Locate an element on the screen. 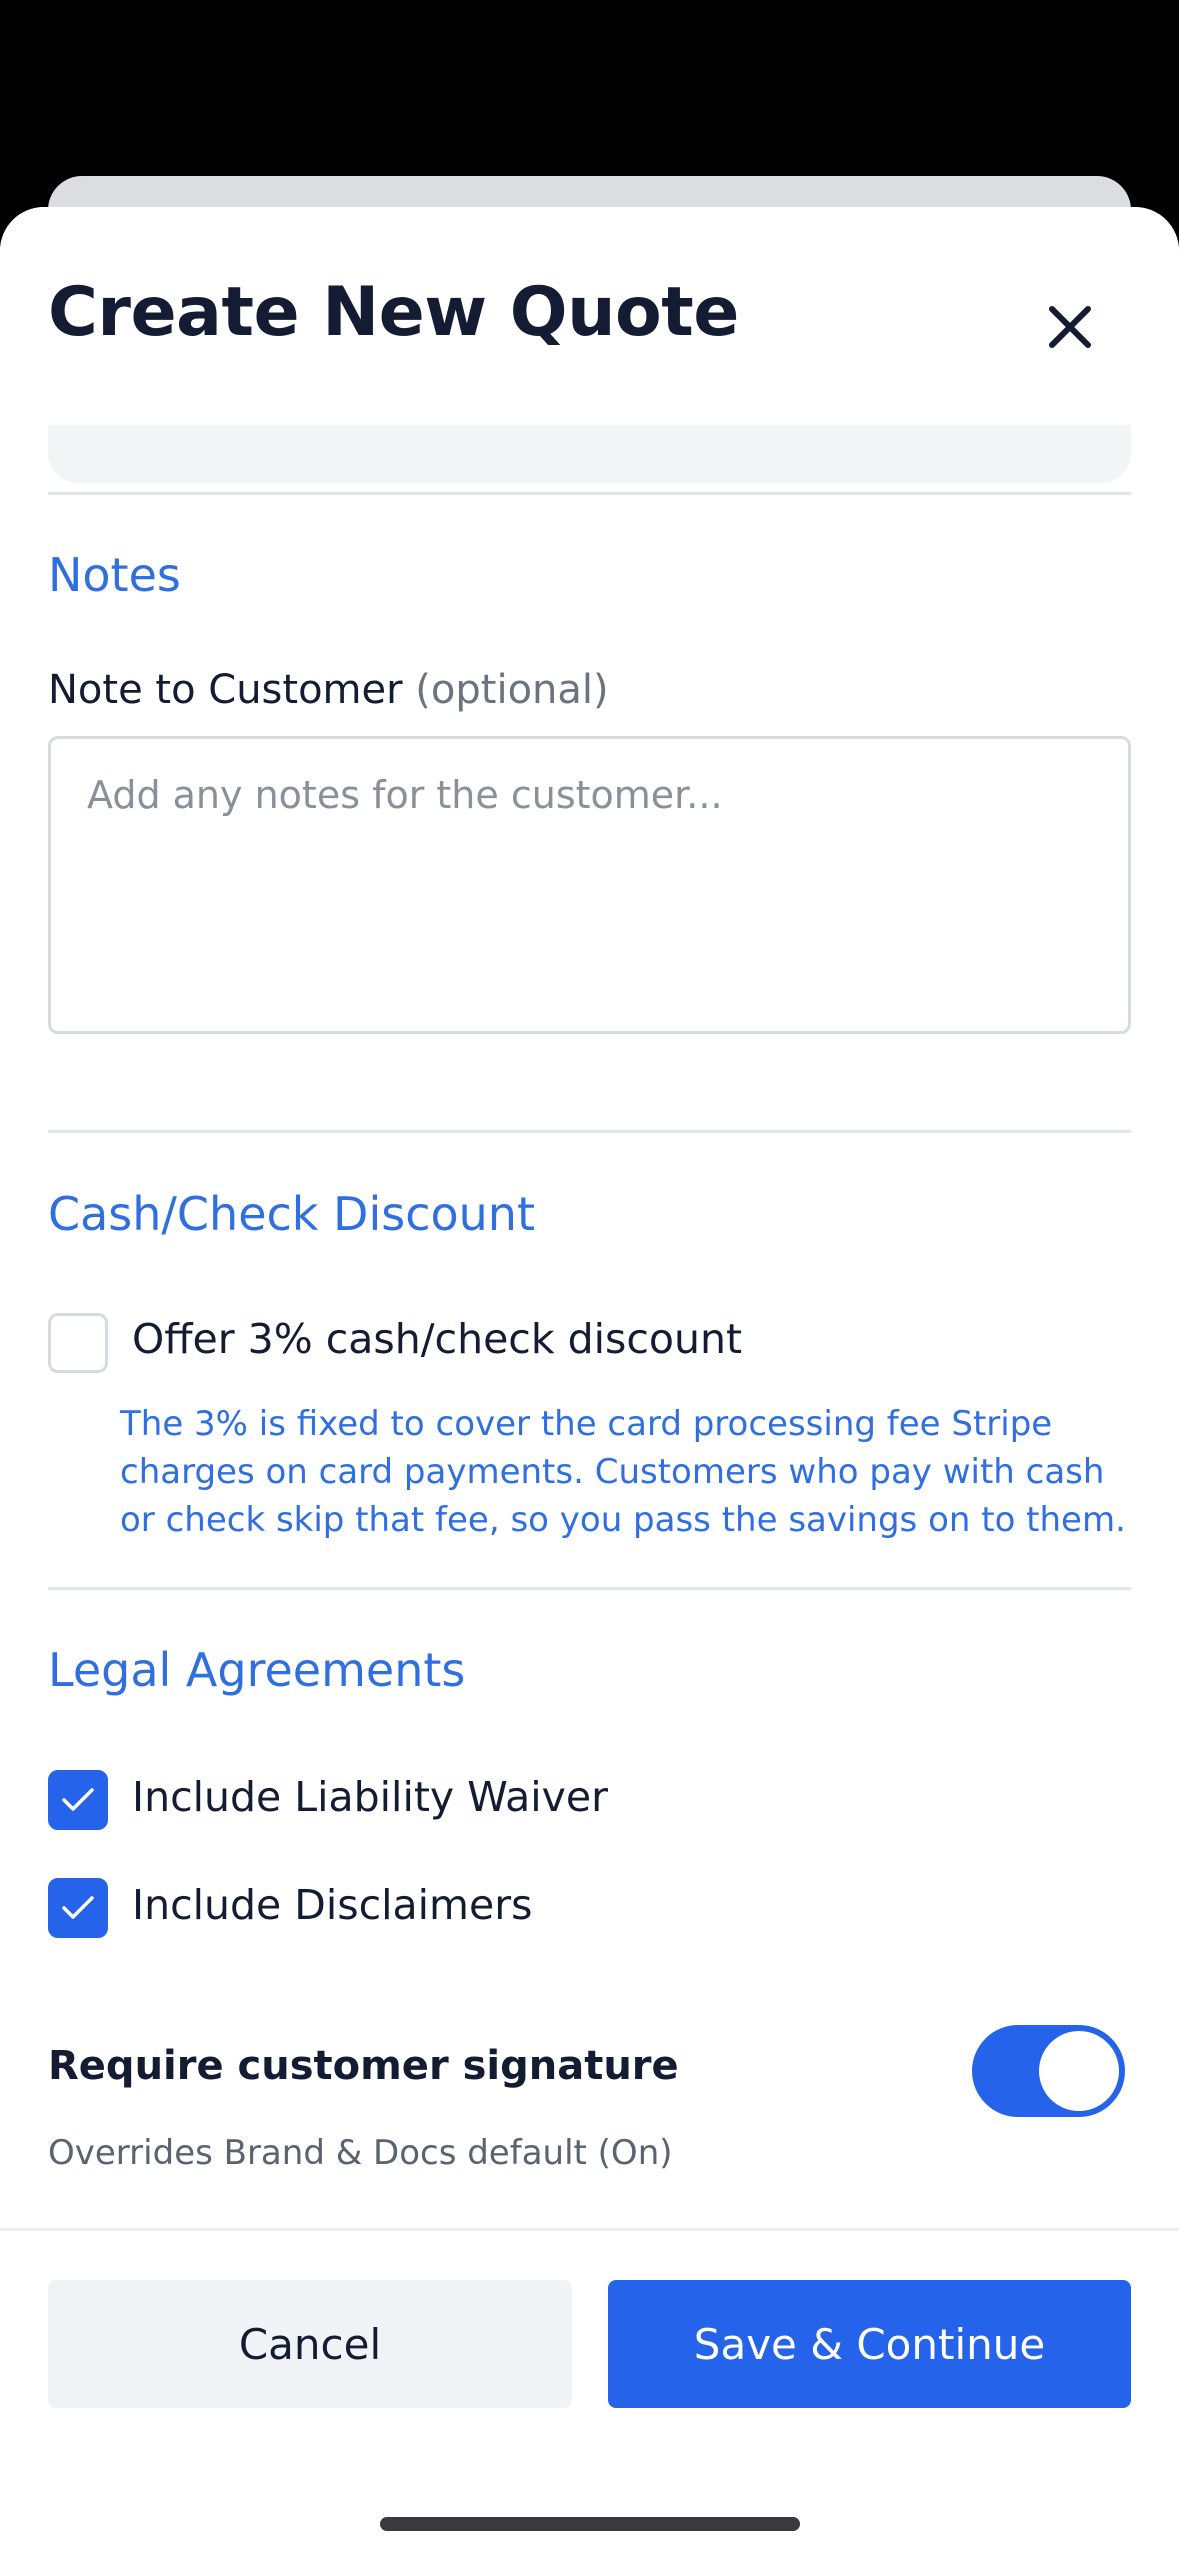 The width and height of the screenshot is (1179, 2556). note-to-customer-input is located at coordinates (589, 885).